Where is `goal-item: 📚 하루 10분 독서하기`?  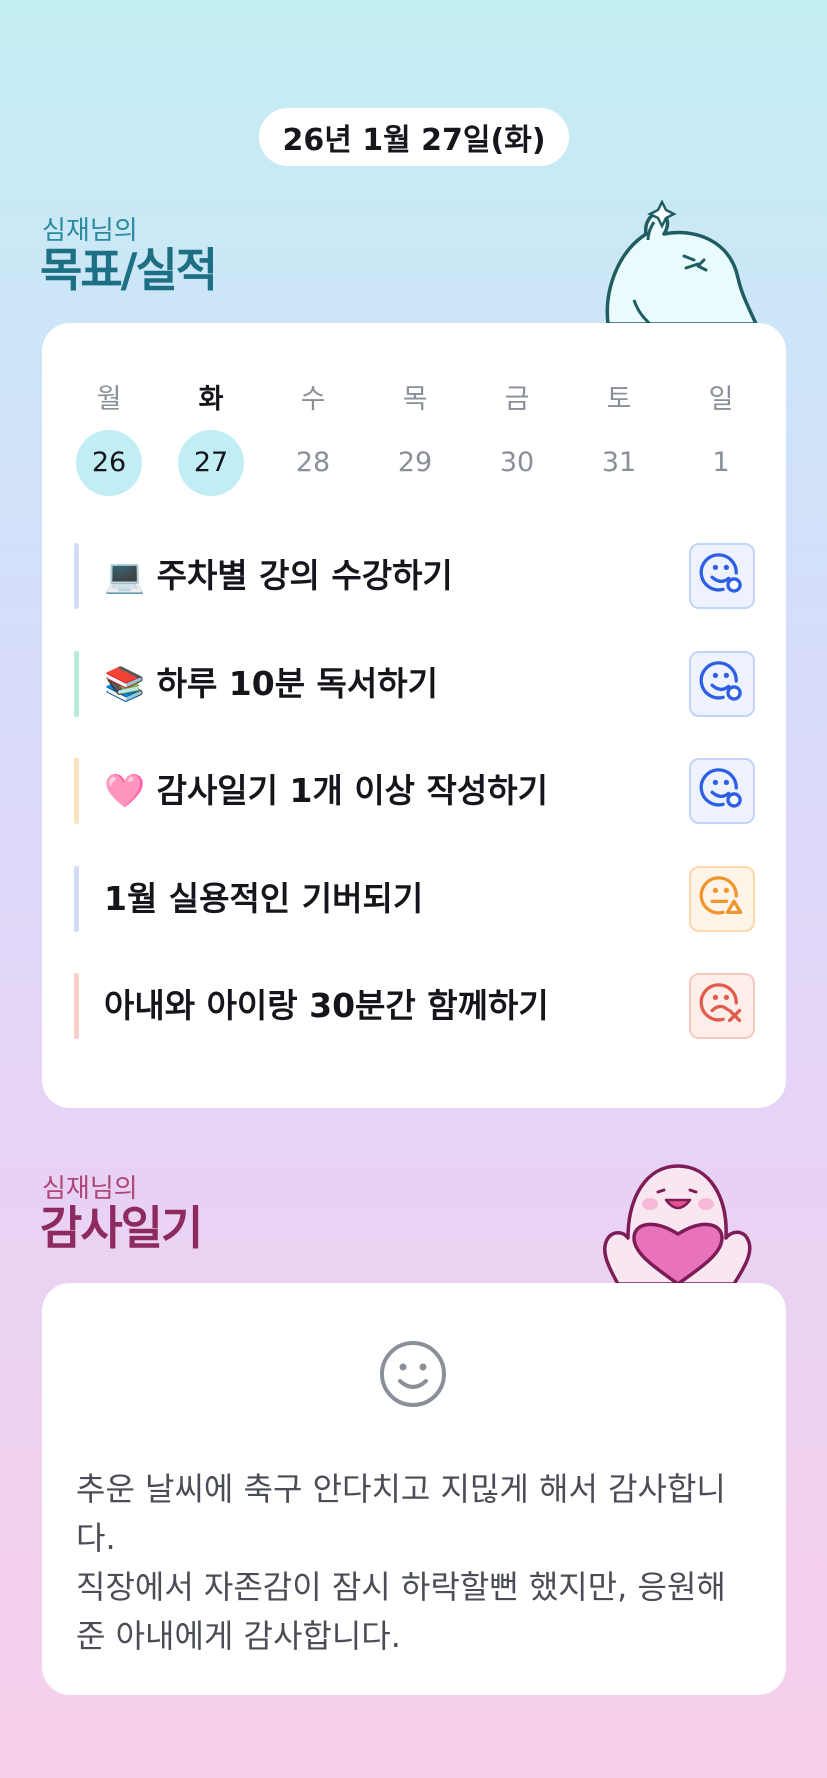
goal-item: 📚 하루 10분 독서하기 is located at coordinates (414, 683).